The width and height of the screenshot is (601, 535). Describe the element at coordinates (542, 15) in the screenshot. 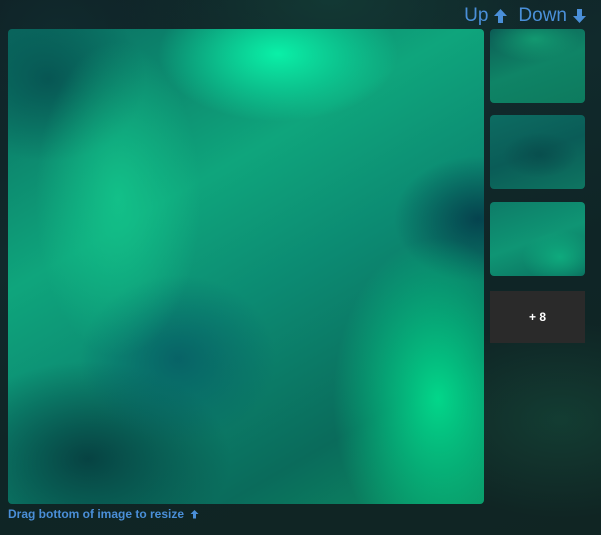

I see `down-label: Down` at that location.